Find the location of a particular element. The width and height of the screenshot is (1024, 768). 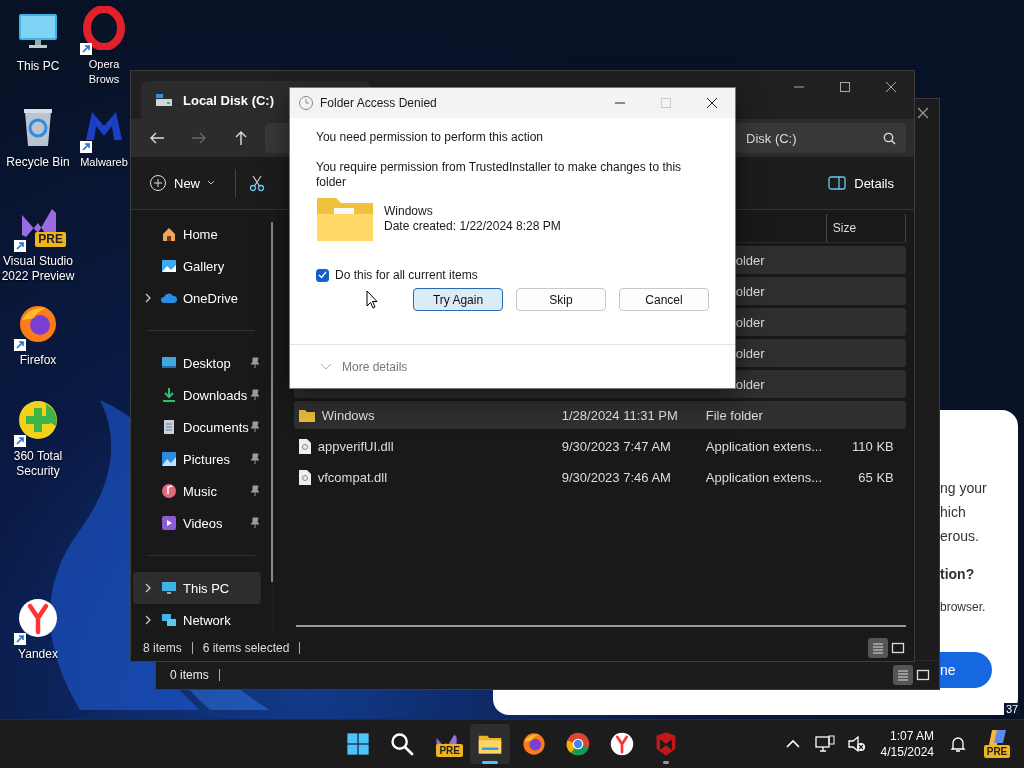

item-count: 8 items is located at coordinates (162, 648).